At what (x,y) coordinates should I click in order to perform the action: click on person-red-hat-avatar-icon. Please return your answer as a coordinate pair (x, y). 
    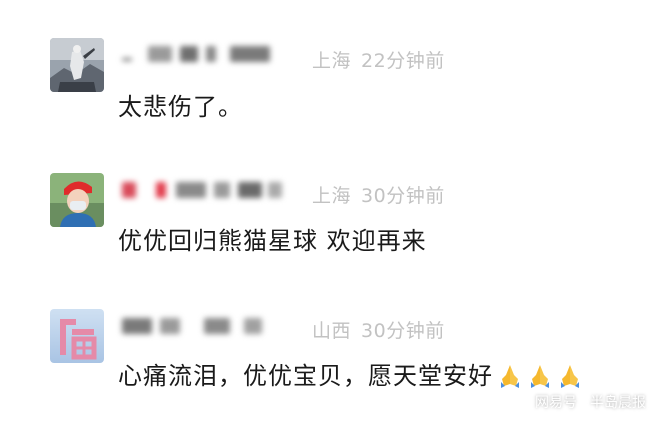
    Looking at the image, I should click on (77, 200).